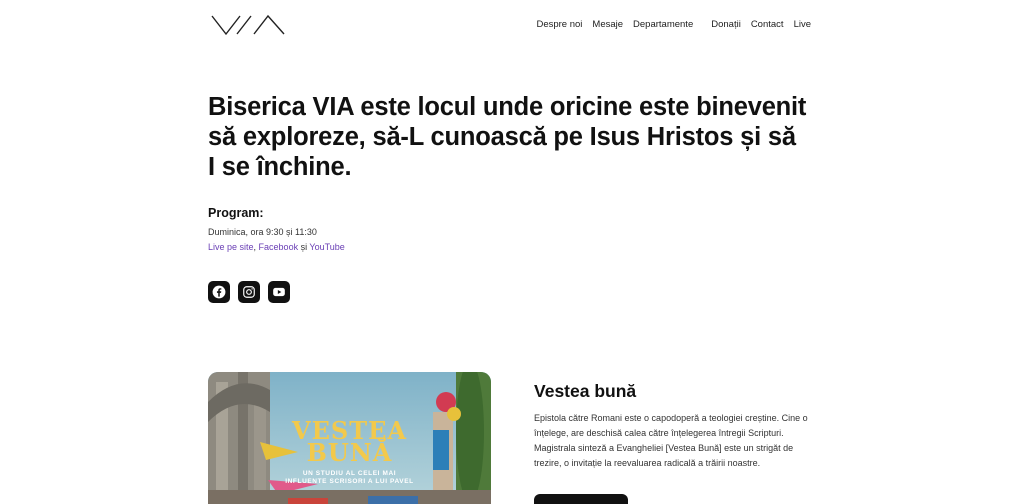  Describe the element at coordinates (262, 232) in the screenshot. I see `program-time: Duminica, ora 9:30 și 11:30` at that location.